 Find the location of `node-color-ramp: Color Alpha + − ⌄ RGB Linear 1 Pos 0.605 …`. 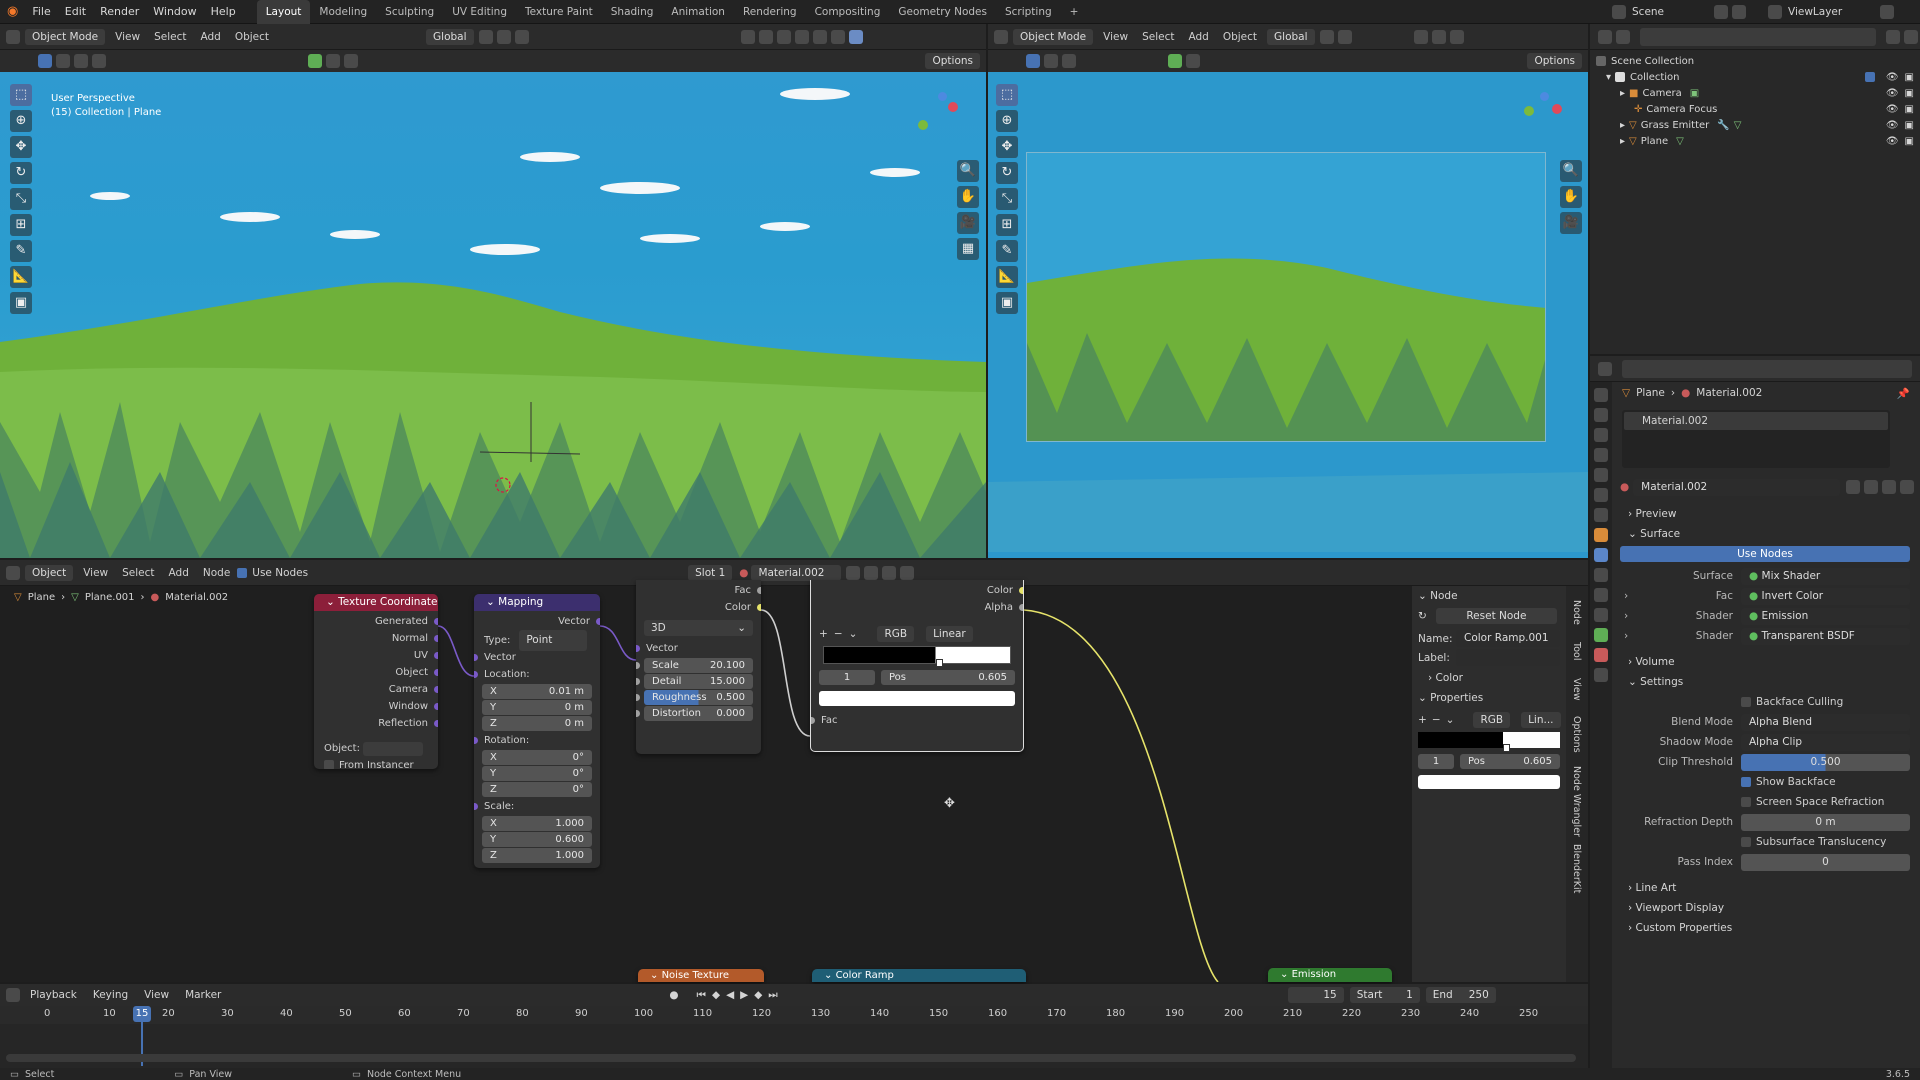

node-color-ramp: Color Alpha + − ⌄ RGB Linear 1 Pos 0.605 … is located at coordinates (917, 666).